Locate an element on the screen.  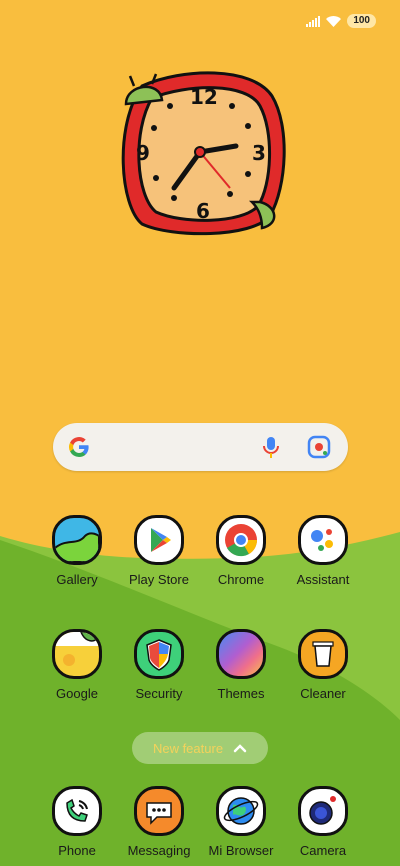
numeral-6: 6 is located at coordinates (203, 211).